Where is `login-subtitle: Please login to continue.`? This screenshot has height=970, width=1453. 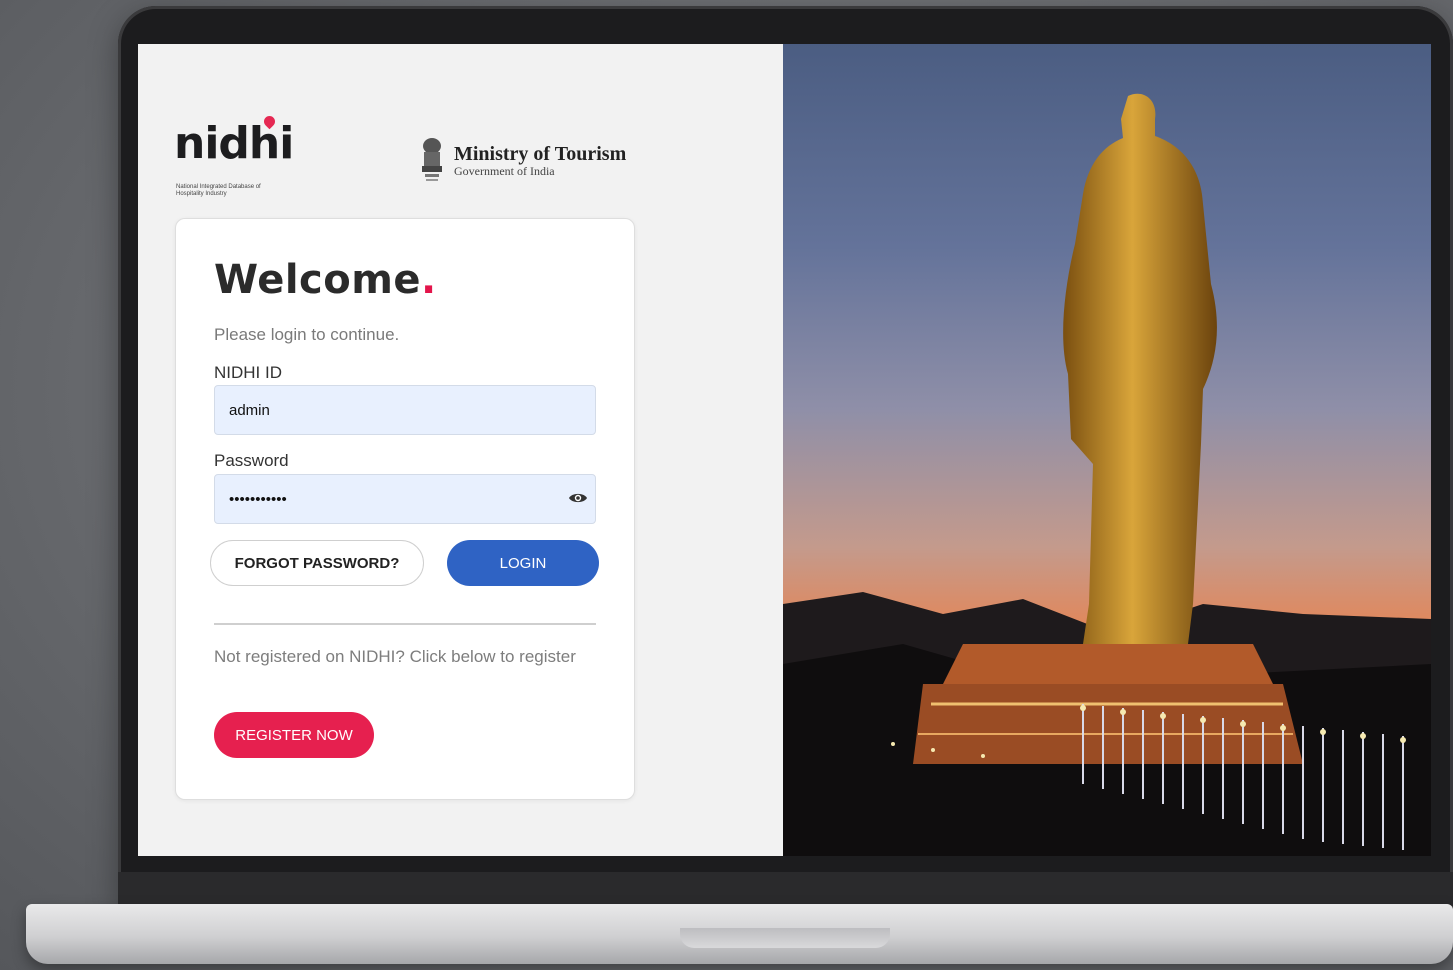
login-subtitle: Please login to continue. is located at coordinates (307, 334).